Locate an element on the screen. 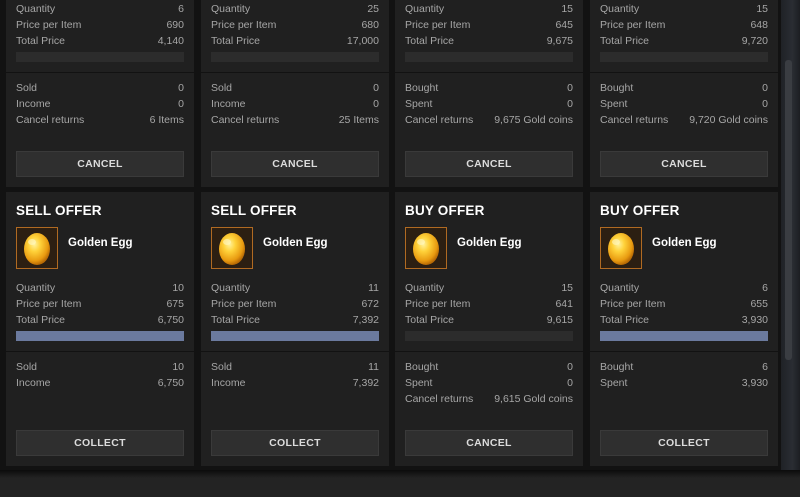  row-value: 648 is located at coordinates (759, 25).